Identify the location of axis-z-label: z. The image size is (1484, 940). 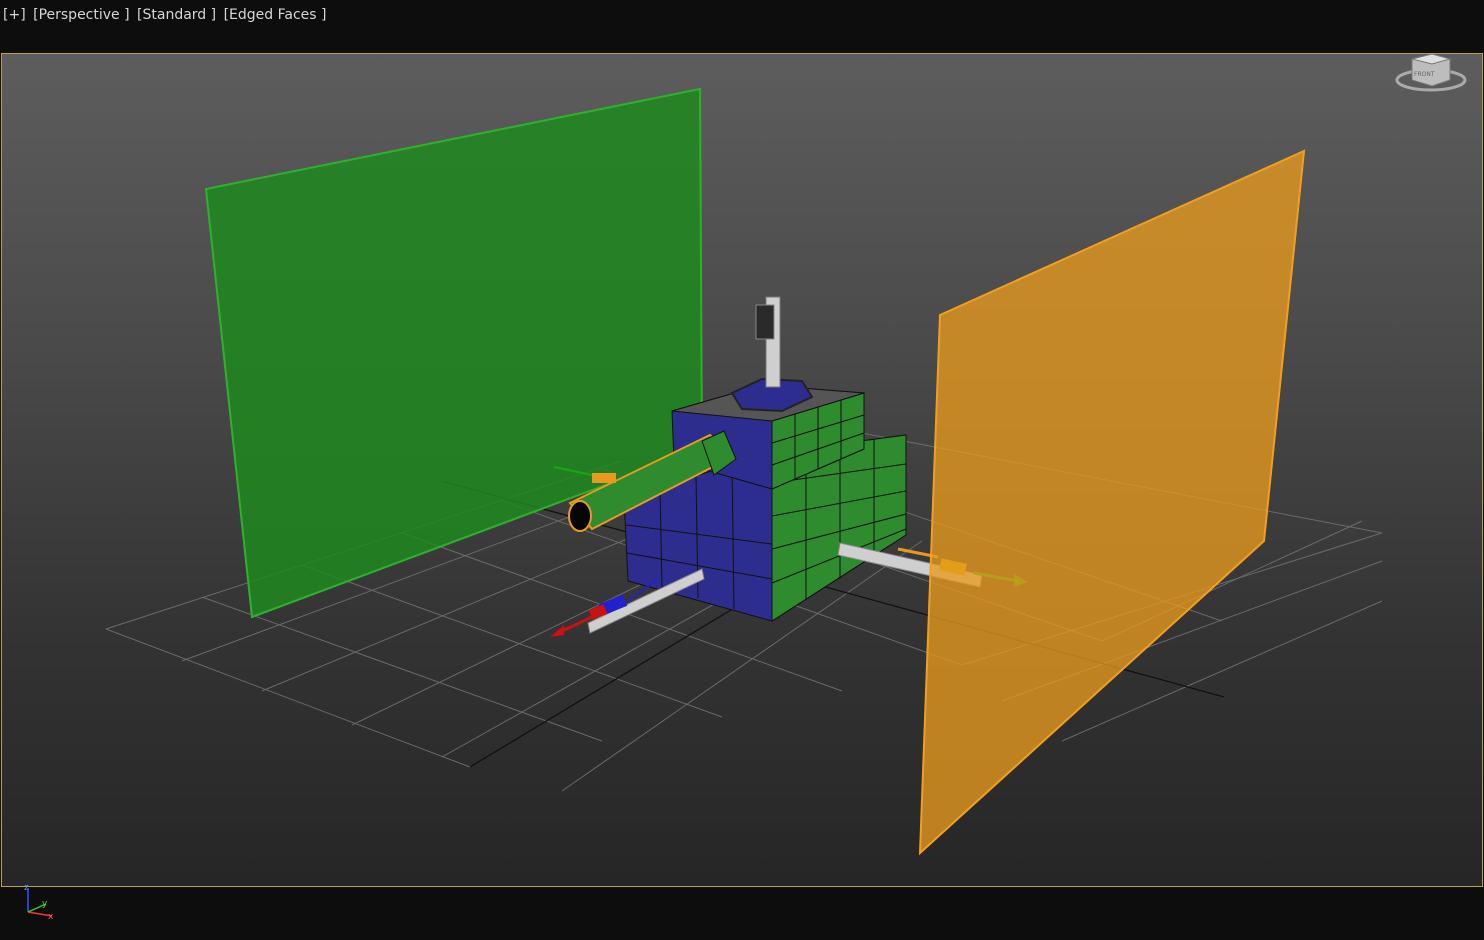
(26, 888).